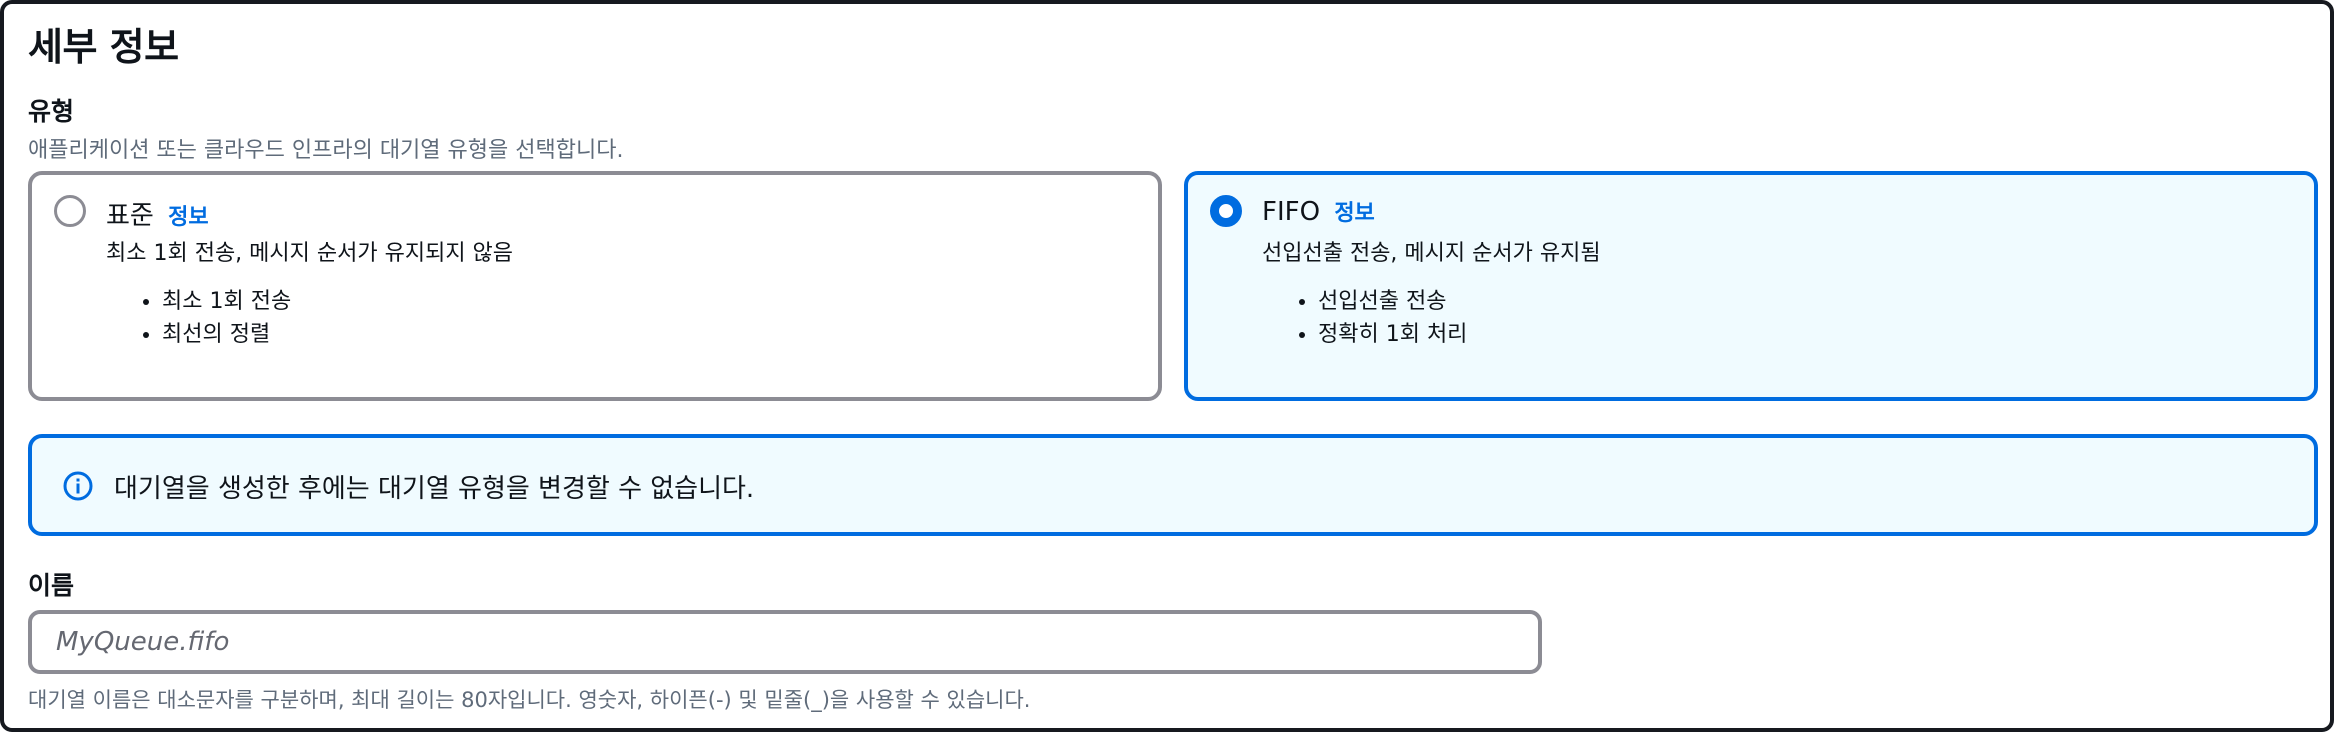 The width and height of the screenshot is (2334, 732). Describe the element at coordinates (70, 211) in the screenshot. I see `radio-standard` at that location.